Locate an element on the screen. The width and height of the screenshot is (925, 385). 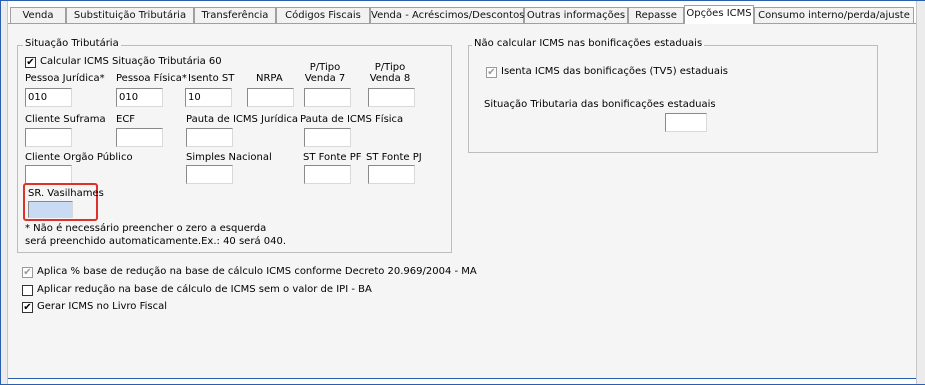
cliente-suframa-label: Cliente Suframa is located at coordinates (65, 119).